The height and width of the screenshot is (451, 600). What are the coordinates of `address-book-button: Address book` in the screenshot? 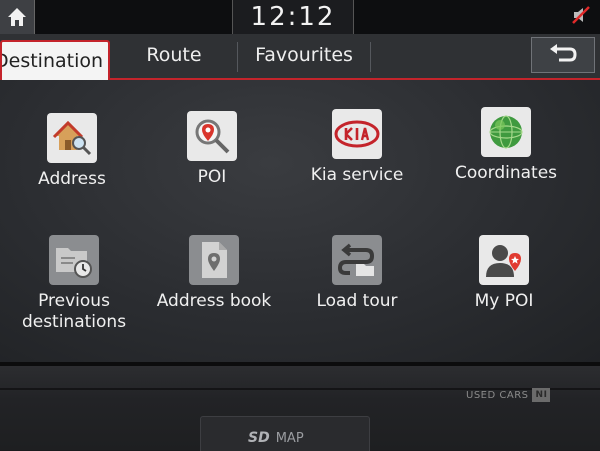 It's located at (214, 273).